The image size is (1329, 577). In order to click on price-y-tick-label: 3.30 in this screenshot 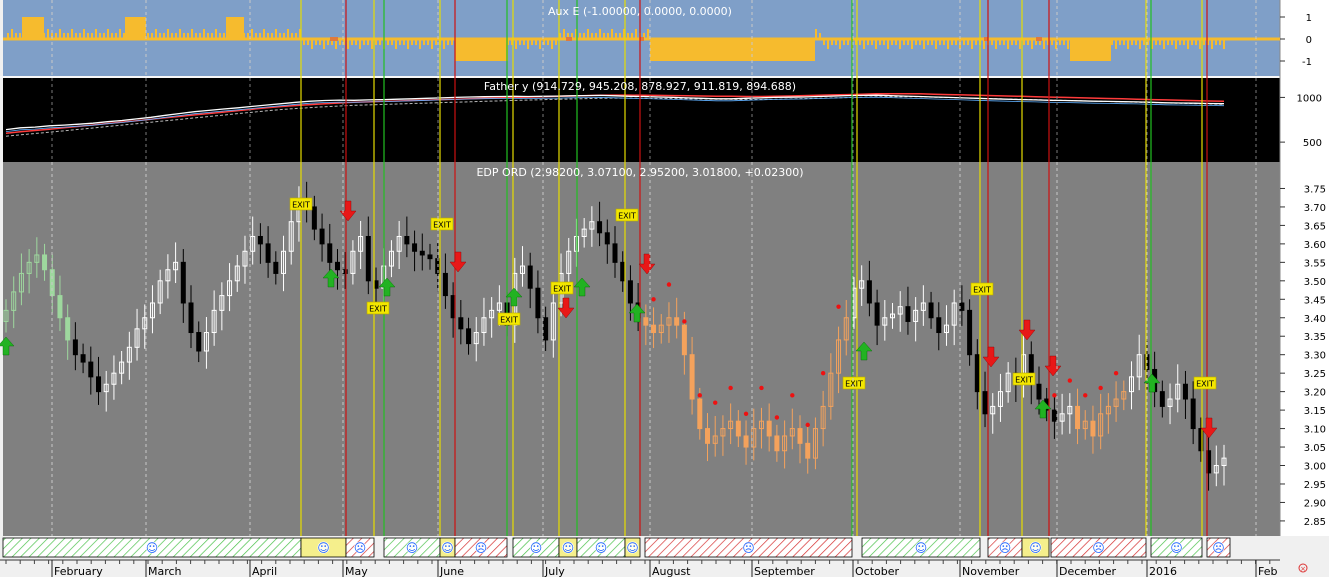, I will do `click(1315, 356)`.